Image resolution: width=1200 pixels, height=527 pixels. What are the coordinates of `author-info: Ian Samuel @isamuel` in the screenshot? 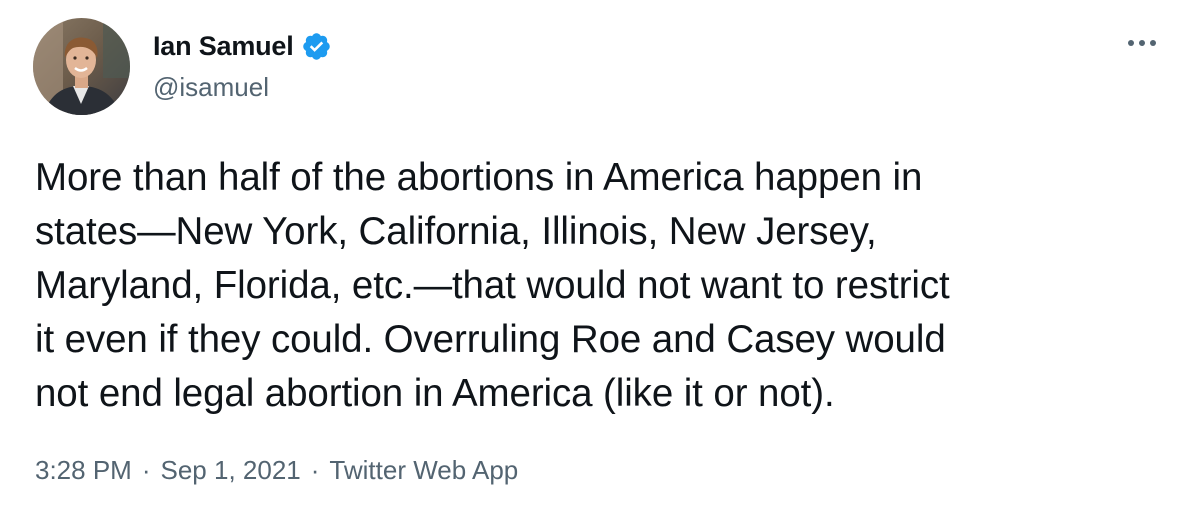 It's located at (242, 64).